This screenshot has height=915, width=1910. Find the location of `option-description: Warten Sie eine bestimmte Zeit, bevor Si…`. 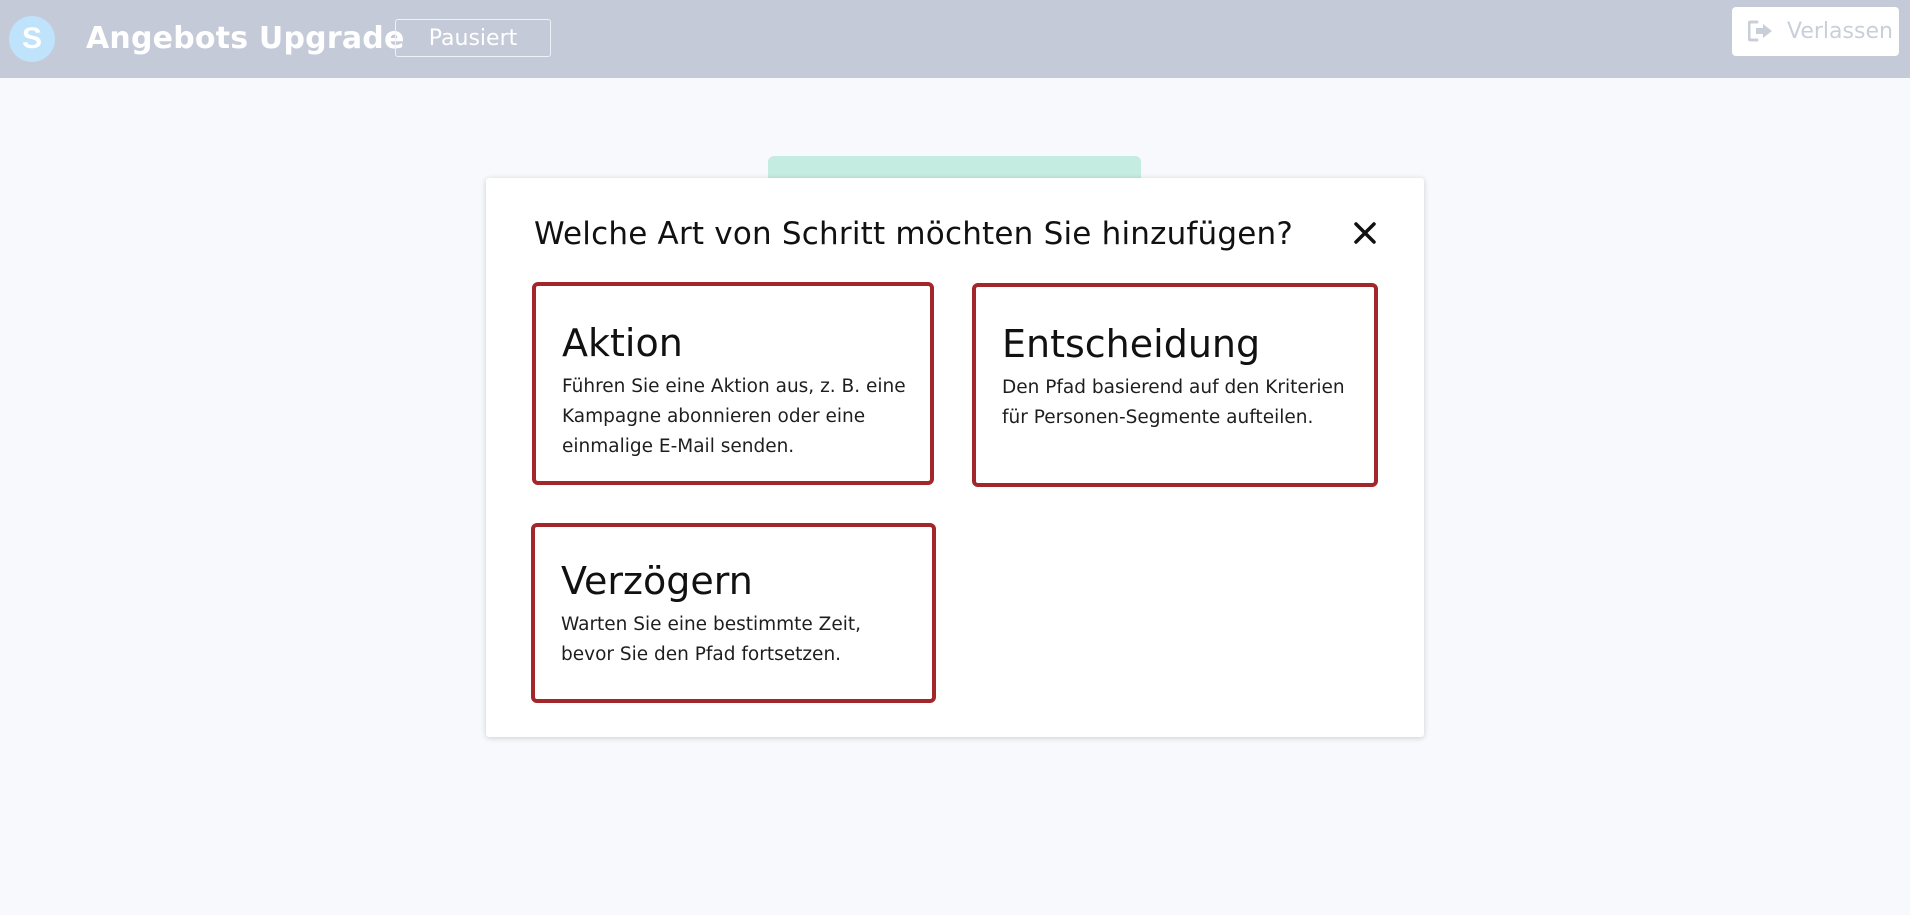

option-description: Warten Sie eine bestimmte Zeit, bevor Si… is located at coordinates (711, 639).